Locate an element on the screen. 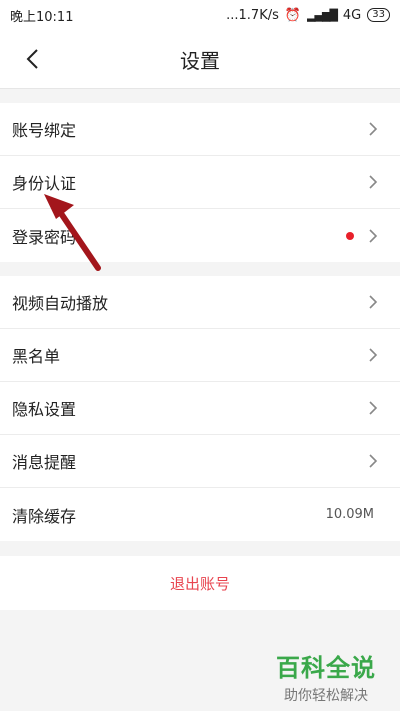  row-label: 视频自动播放 is located at coordinates (60, 303).